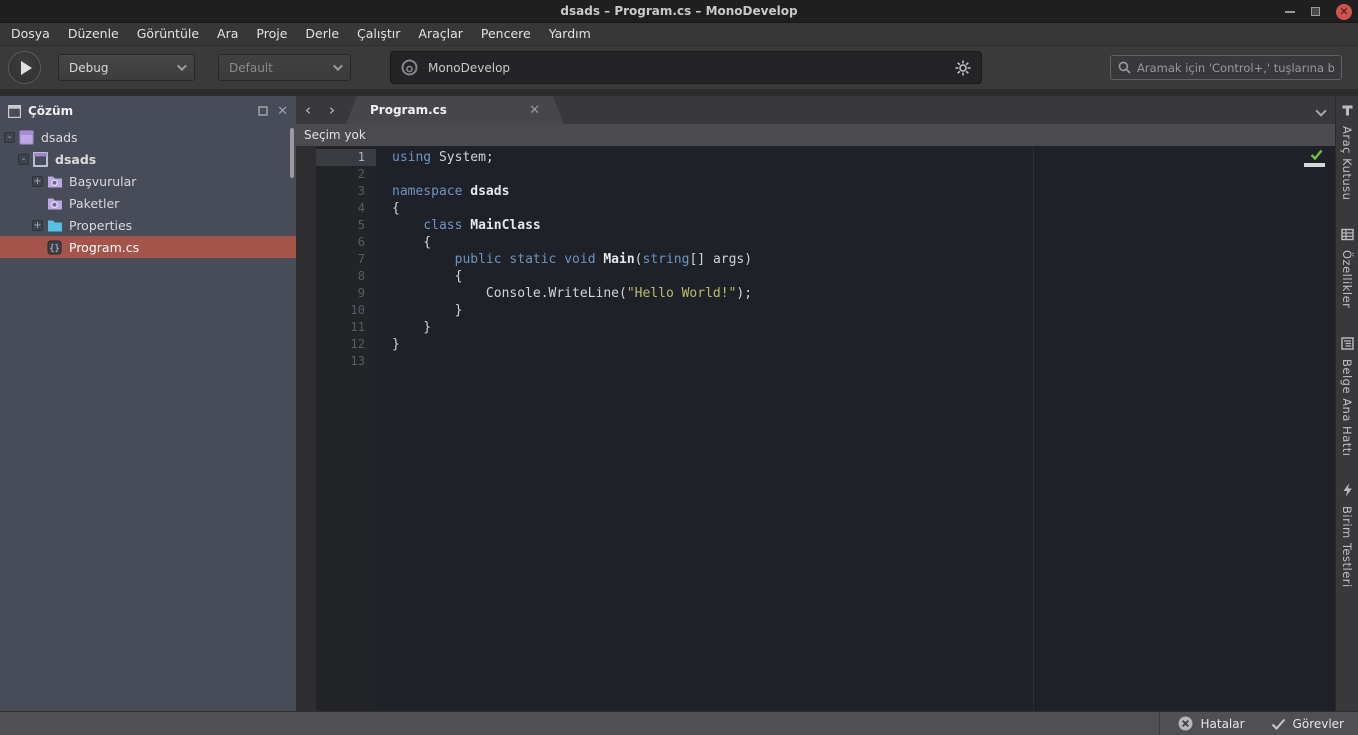 The image size is (1358, 735). What do you see at coordinates (1222, 723) in the screenshot?
I see `errors-label: Hatalar` at bounding box center [1222, 723].